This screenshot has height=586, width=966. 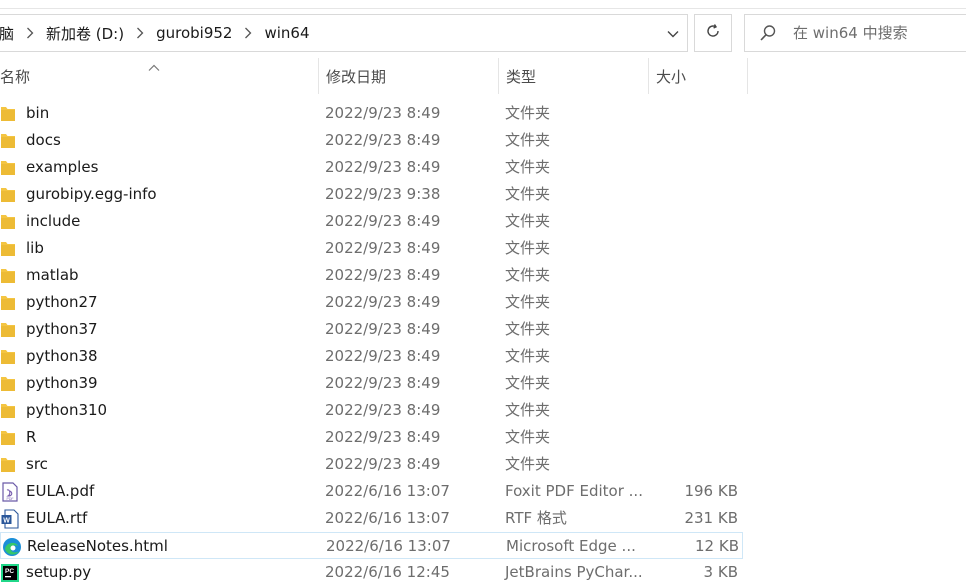 What do you see at coordinates (768, 35) in the screenshot?
I see `search-icon` at bounding box center [768, 35].